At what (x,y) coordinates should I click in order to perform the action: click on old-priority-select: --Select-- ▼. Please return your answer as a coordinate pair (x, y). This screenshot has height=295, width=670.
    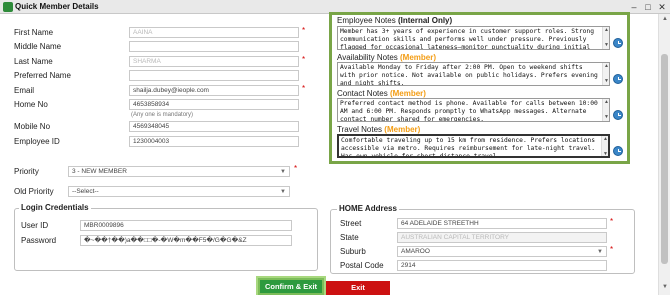
    Looking at the image, I should click on (179, 191).